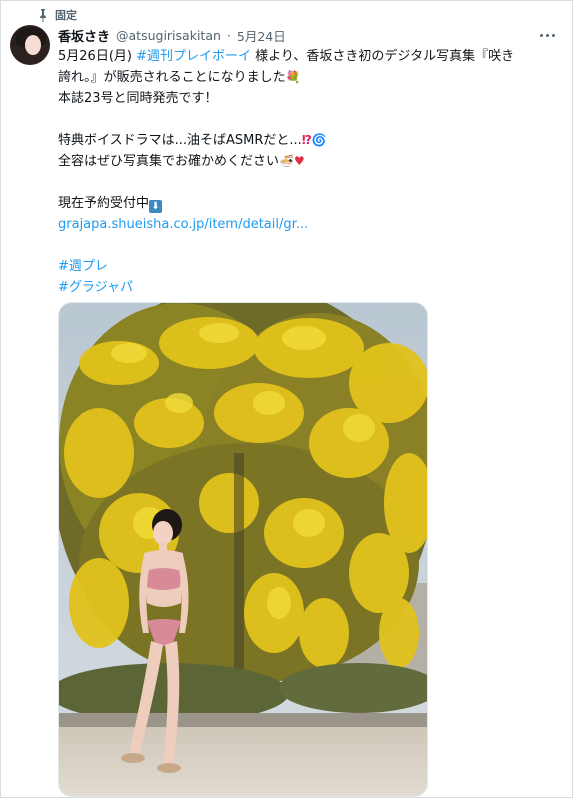 The height and width of the screenshot is (800, 575). Describe the element at coordinates (308, 161) in the screenshot. I see `tweet-line: 全容はぜひ写真集でお確かめください🍜♥` at that location.